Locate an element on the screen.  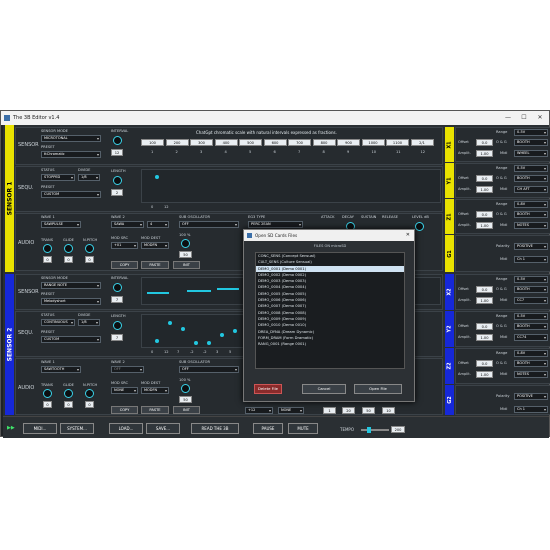
glide-knob is located at coordinates (68, 393).